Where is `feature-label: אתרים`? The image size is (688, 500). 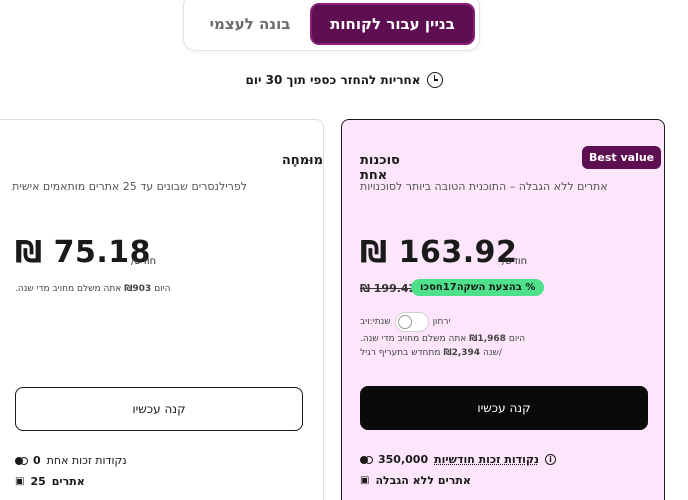
feature-label: אתרים is located at coordinates (68, 481).